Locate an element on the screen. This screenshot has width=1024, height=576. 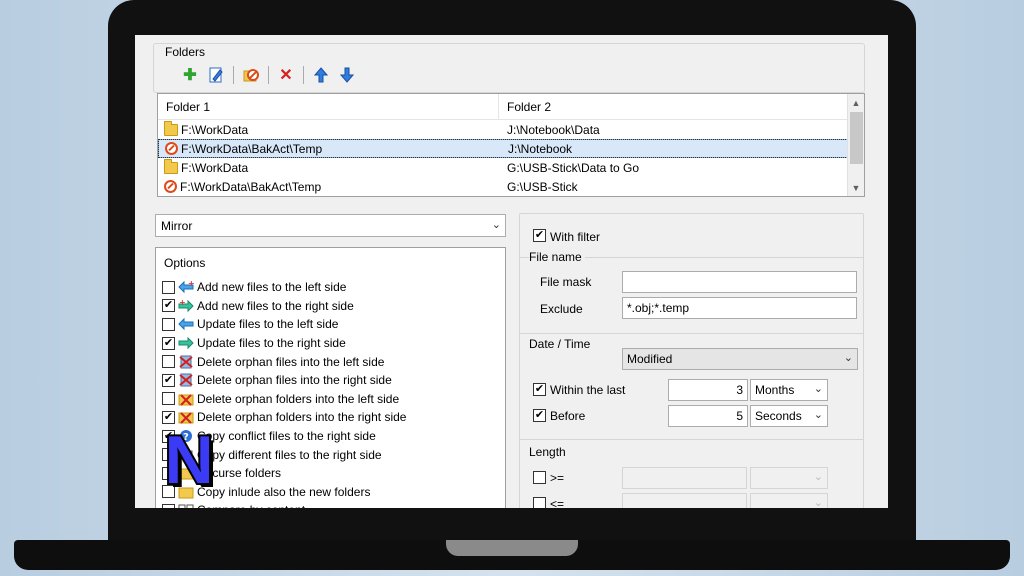
date-type-value: Modified is located at coordinates (650, 359).